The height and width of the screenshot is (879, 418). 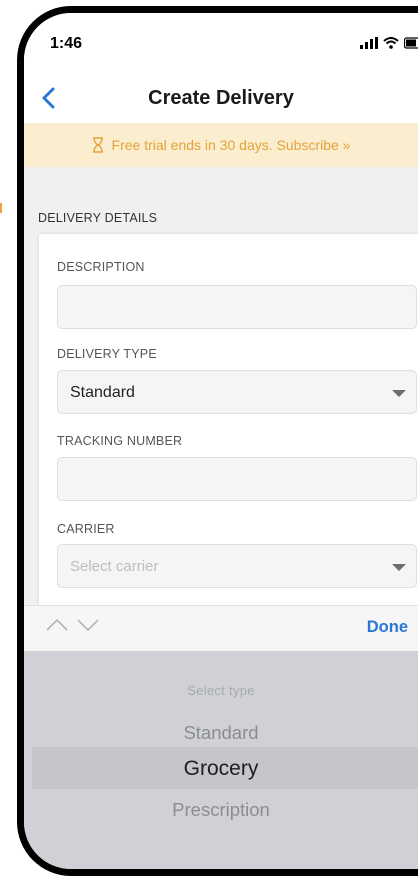 I want to click on picker-option-standard: Standard, so click(x=221, y=733).